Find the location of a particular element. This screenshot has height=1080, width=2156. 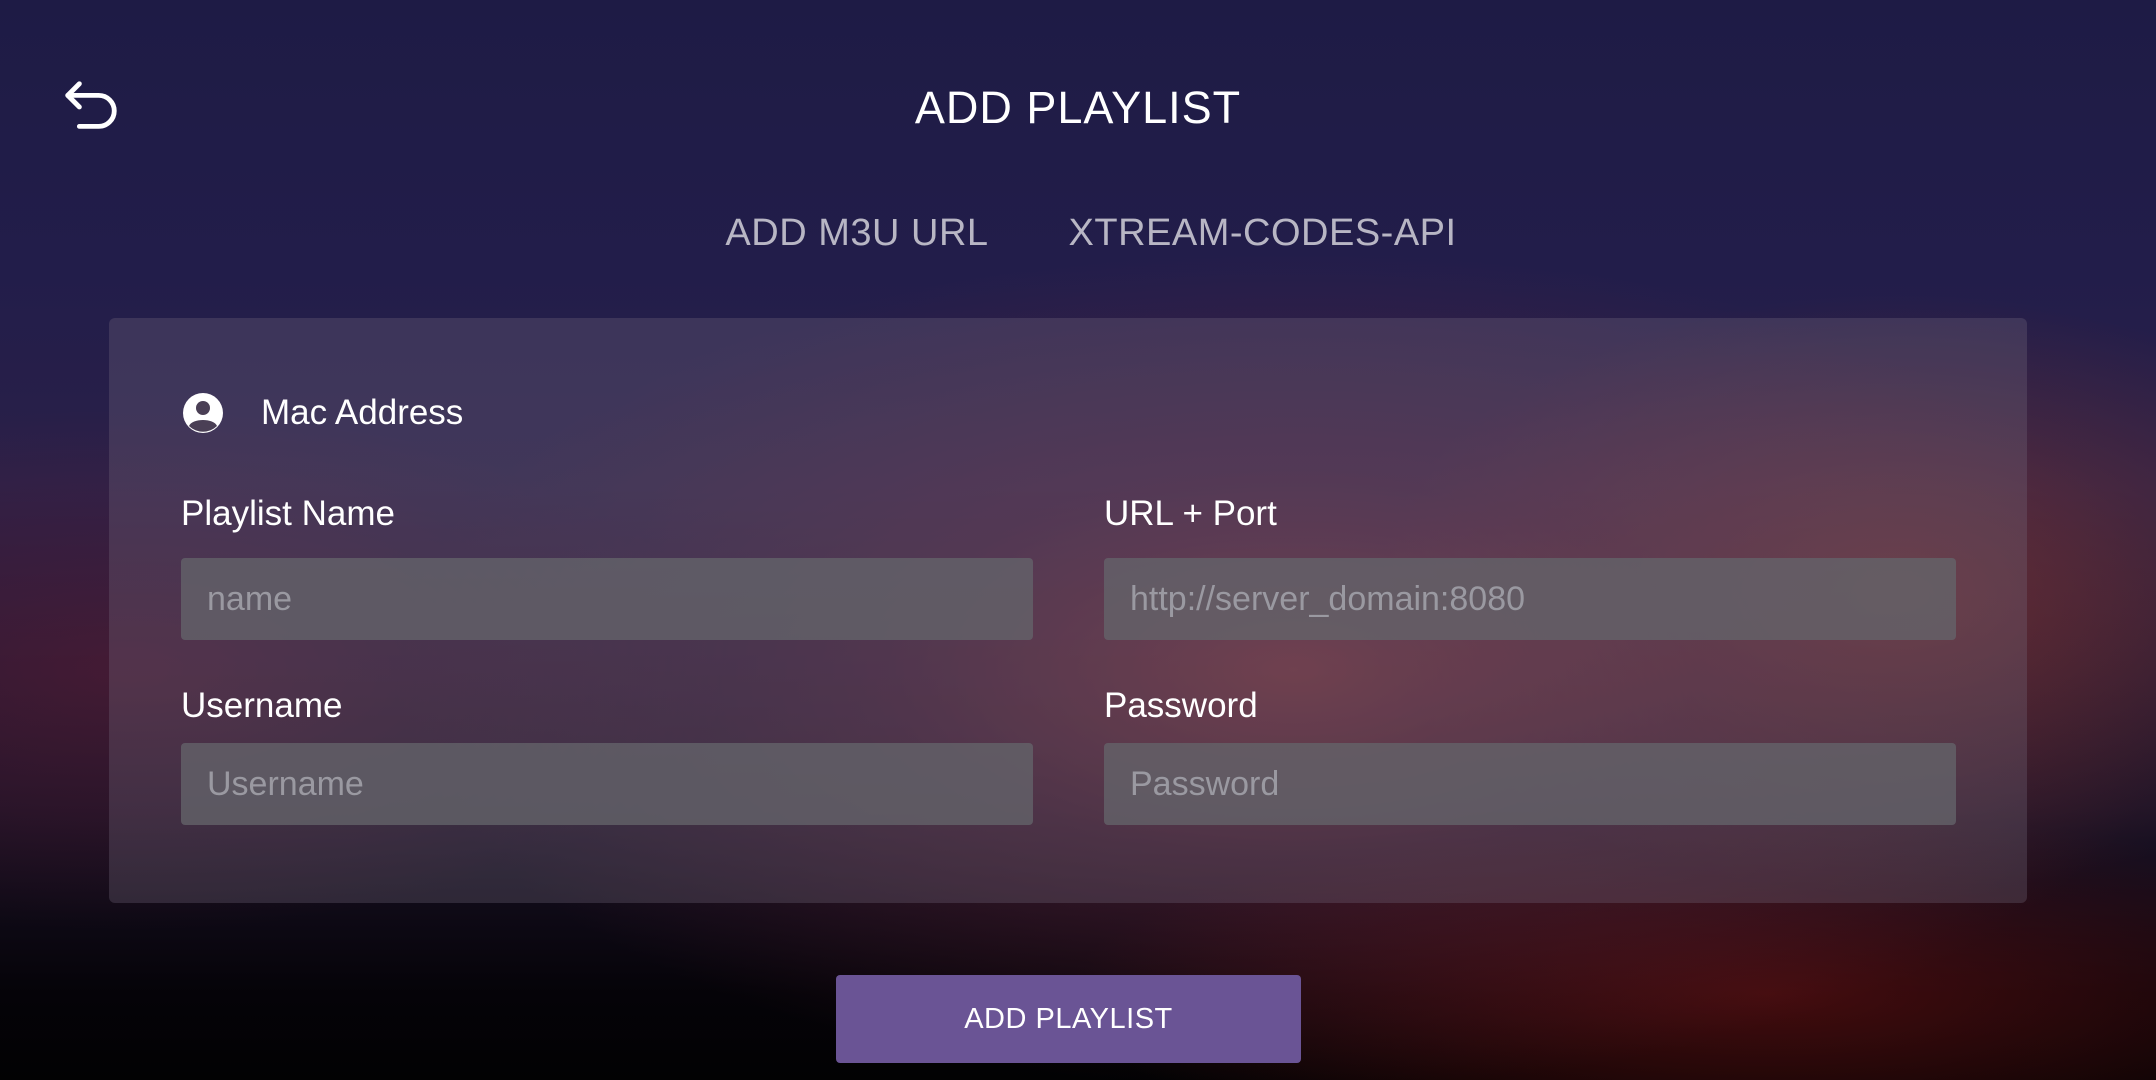

username-input is located at coordinates (607, 784).